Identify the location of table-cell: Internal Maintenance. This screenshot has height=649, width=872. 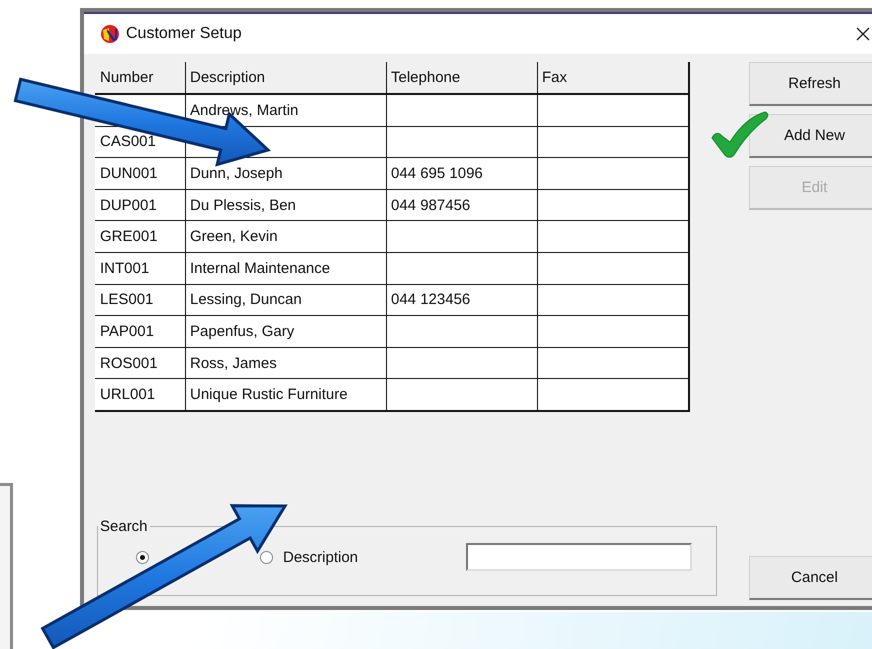
(260, 268).